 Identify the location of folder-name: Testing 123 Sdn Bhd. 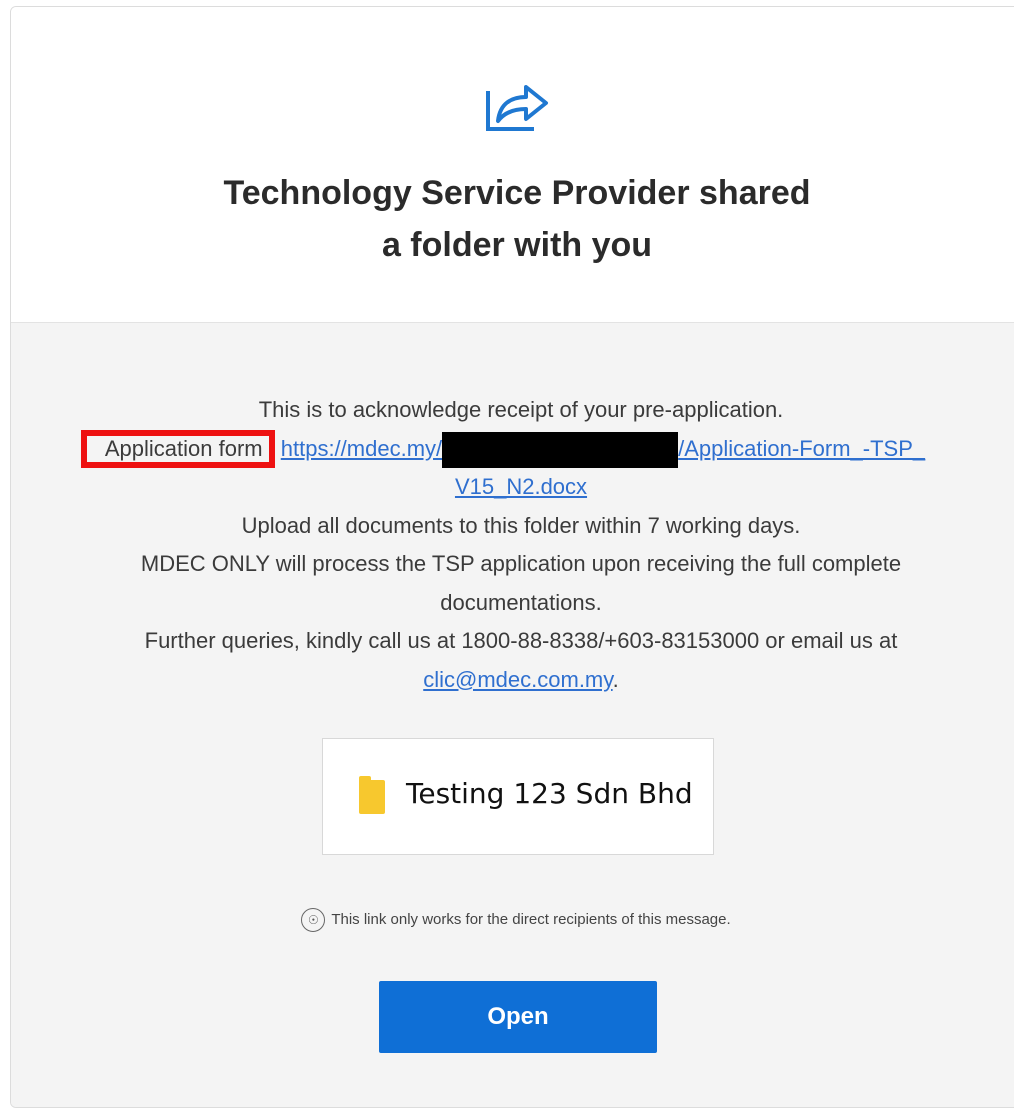
(549, 793).